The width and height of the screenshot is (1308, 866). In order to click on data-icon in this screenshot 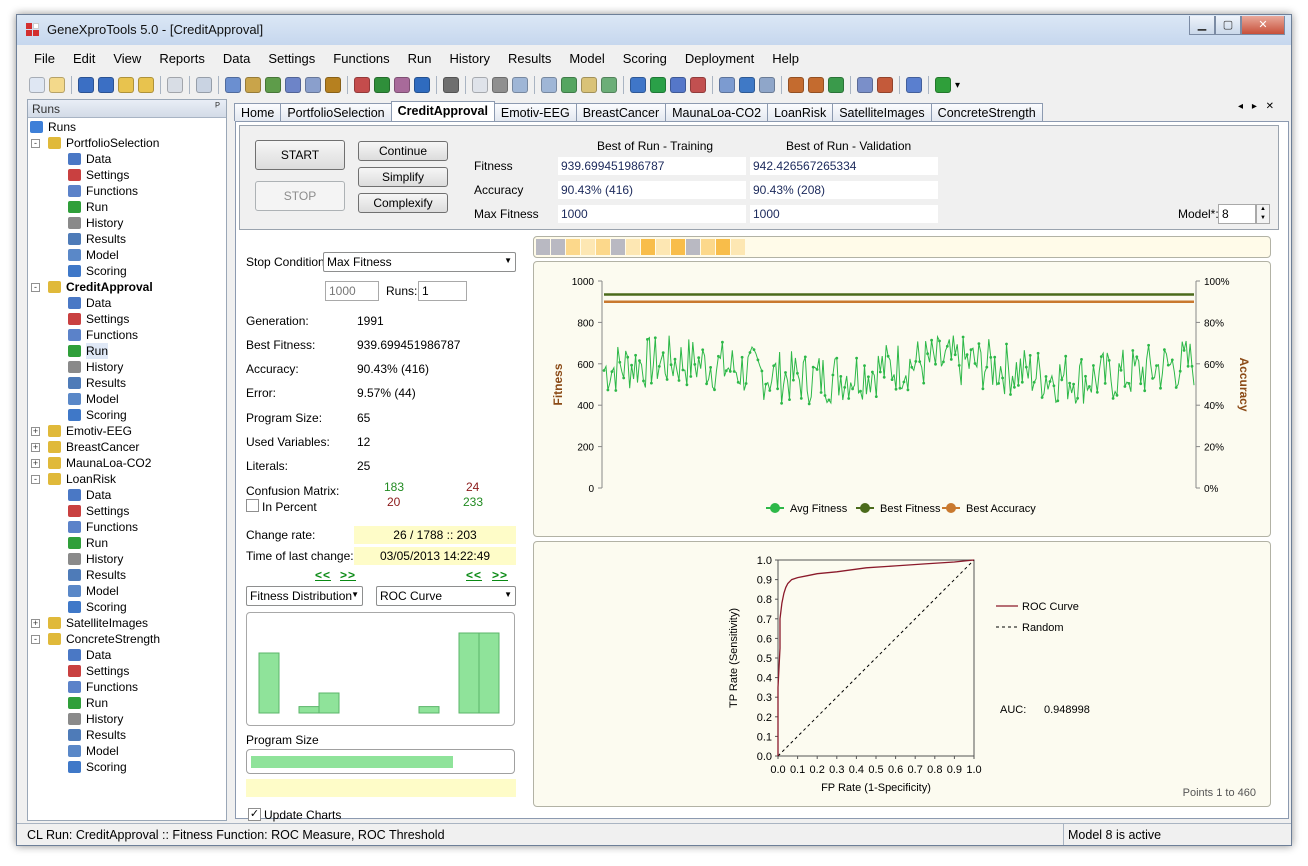, I will do `click(233, 85)`.